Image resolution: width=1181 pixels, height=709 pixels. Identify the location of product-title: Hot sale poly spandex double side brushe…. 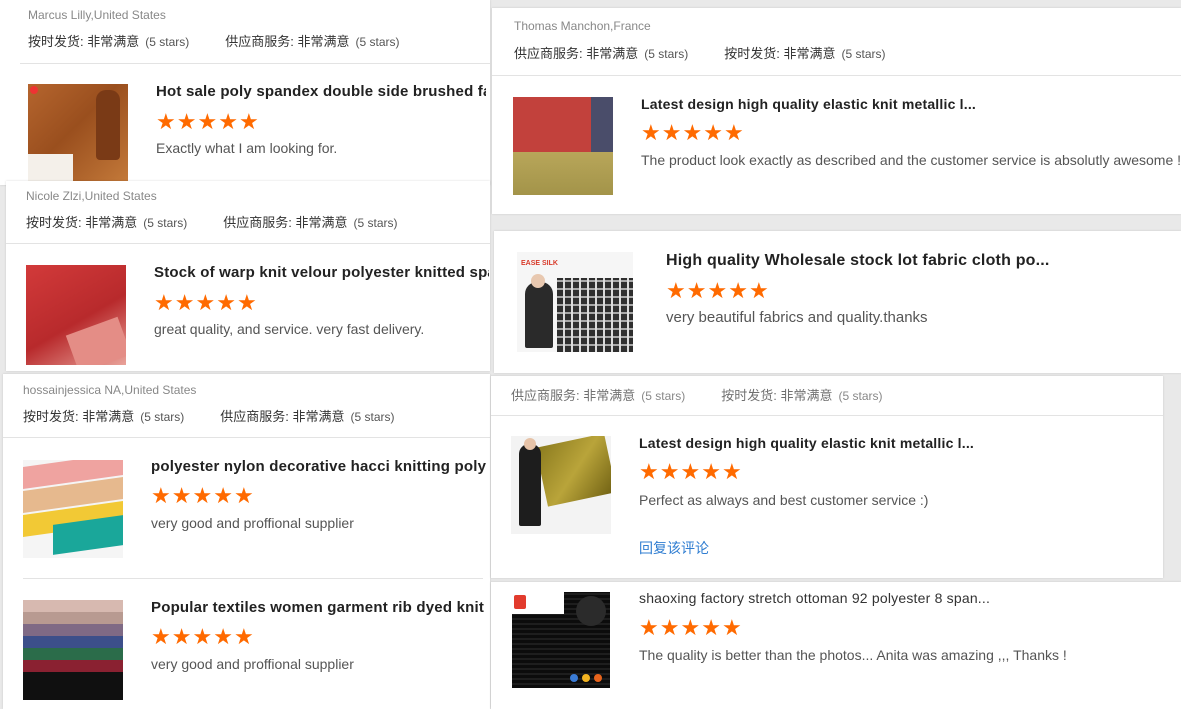
(321, 91).